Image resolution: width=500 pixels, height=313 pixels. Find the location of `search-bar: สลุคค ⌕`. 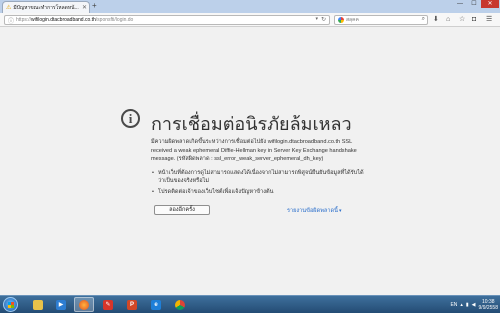

search-bar: สลุคค ⌕ is located at coordinates (381, 20).